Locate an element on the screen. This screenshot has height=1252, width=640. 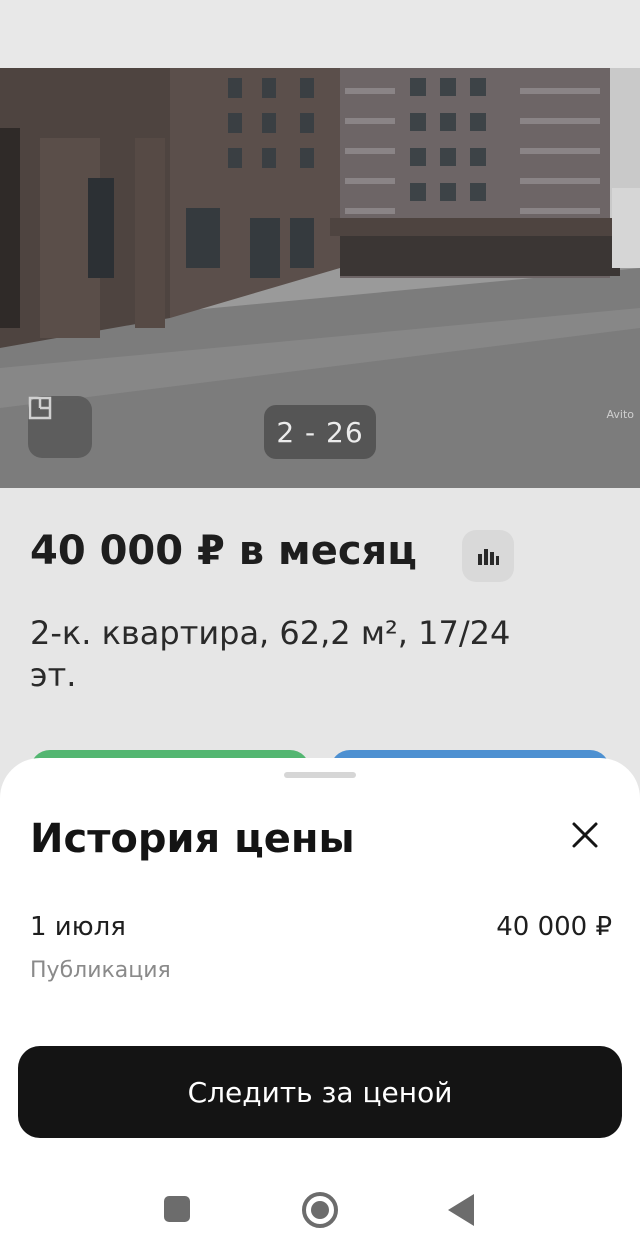
listing-price: 40 000 ₽ в месяц is located at coordinates (223, 551).